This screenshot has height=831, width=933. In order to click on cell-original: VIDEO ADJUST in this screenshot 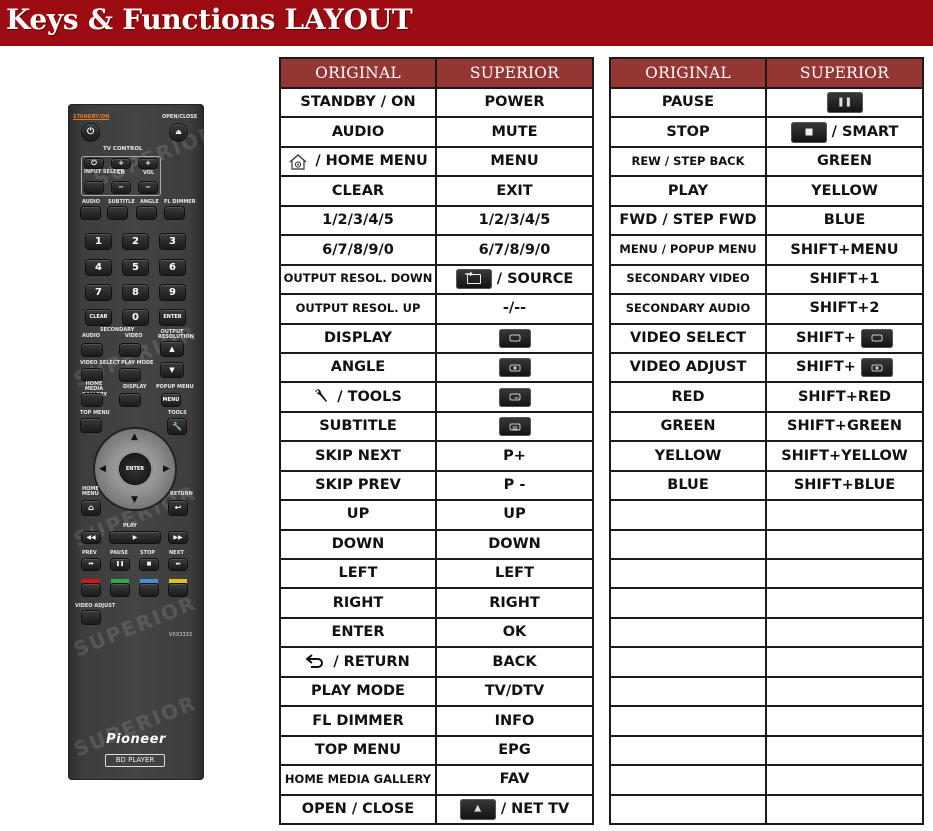, I will do `click(688, 367)`.